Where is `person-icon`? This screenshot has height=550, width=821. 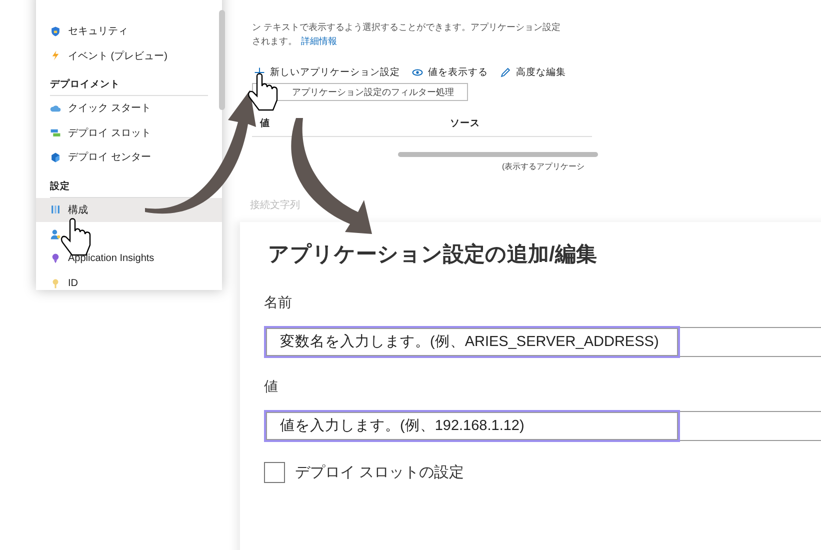
person-icon is located at coordinates (55, 234).